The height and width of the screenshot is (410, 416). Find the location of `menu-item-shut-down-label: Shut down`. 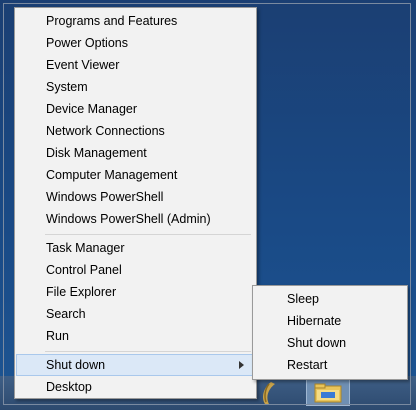

menu-item-shut-down-label: Shut down is located at coordinates (76, 365).